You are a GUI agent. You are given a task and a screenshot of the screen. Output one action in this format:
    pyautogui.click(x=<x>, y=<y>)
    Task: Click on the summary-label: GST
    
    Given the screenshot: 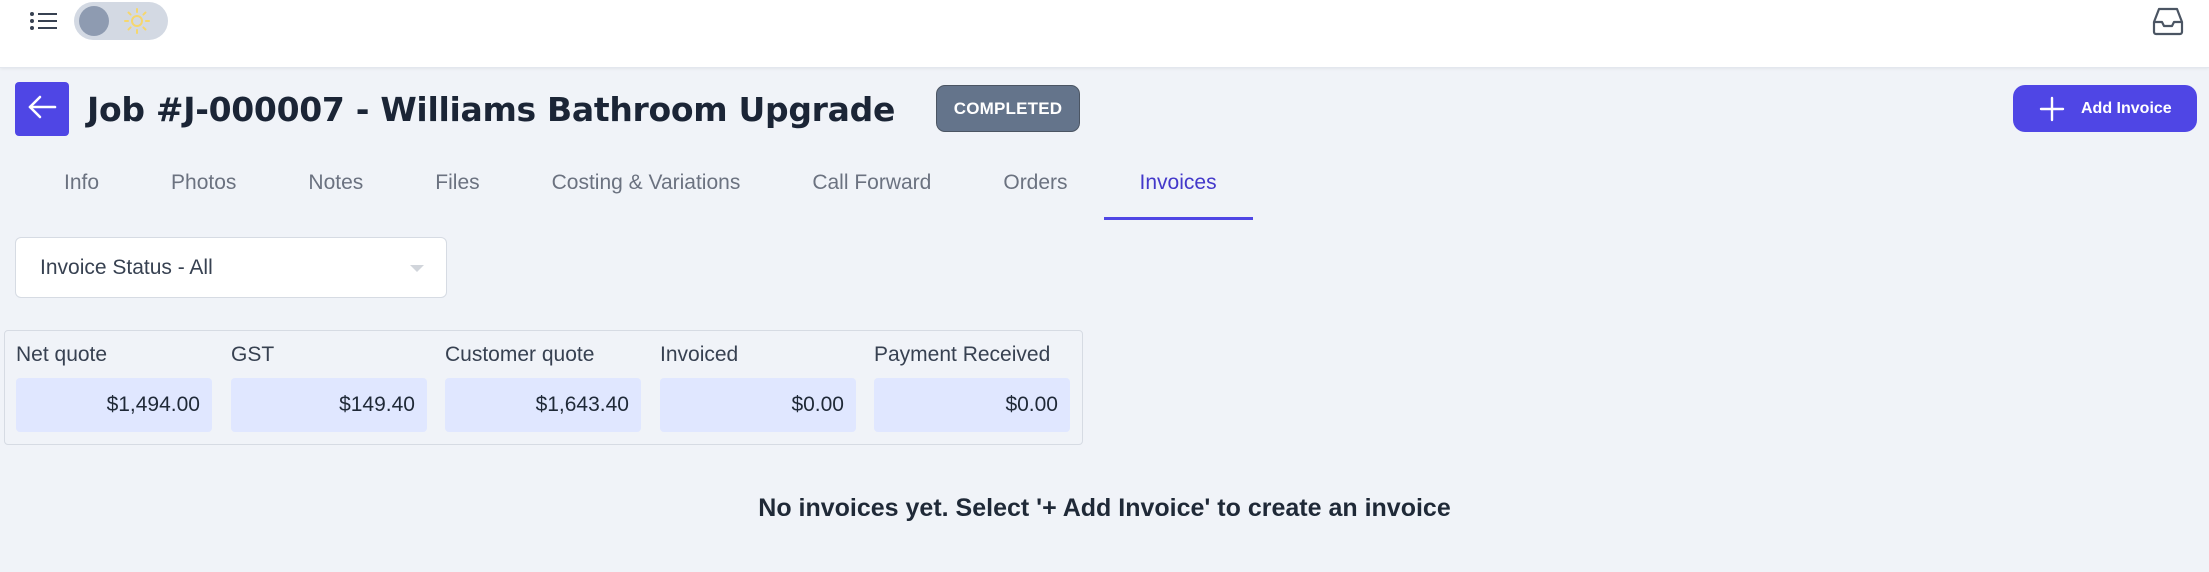 What is the action you would take?
    pyautogui.click(x=253, y=354)
    